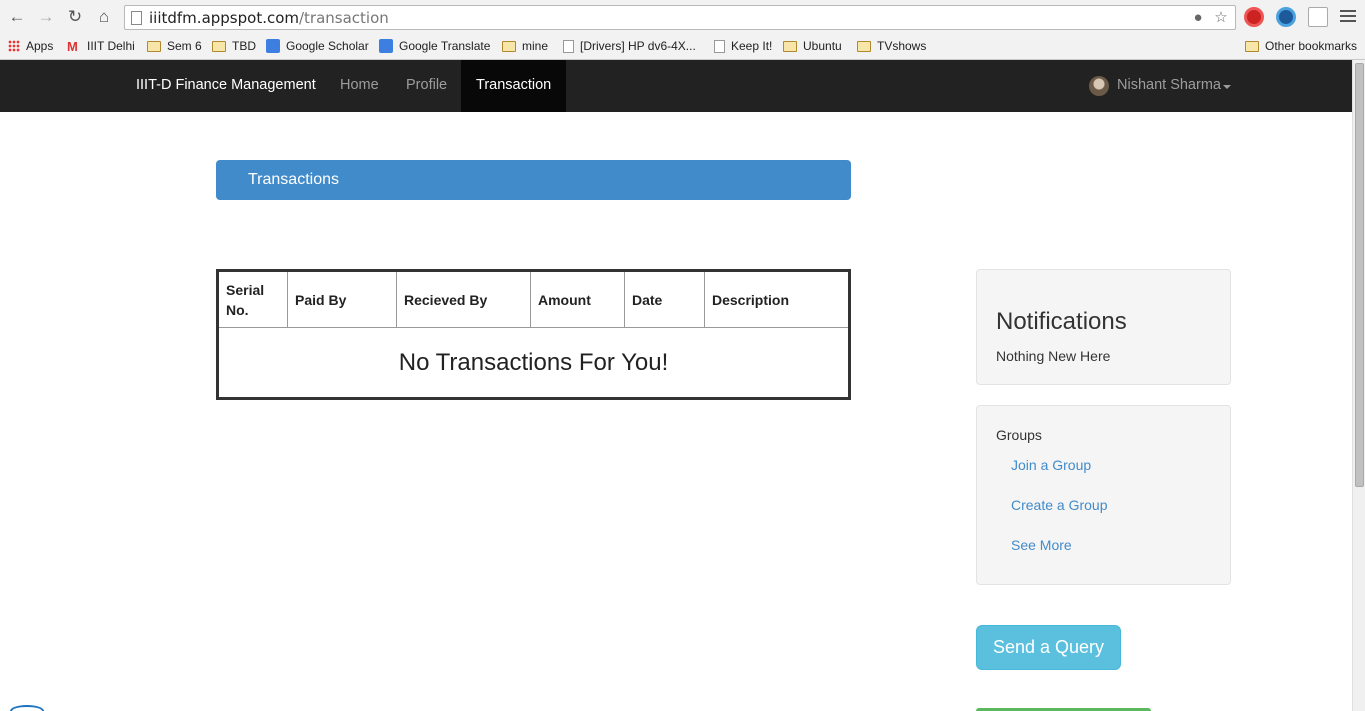  Describe the element at coordinates (664, 299) in the screenshot. I see `col-date: Date` at that location.